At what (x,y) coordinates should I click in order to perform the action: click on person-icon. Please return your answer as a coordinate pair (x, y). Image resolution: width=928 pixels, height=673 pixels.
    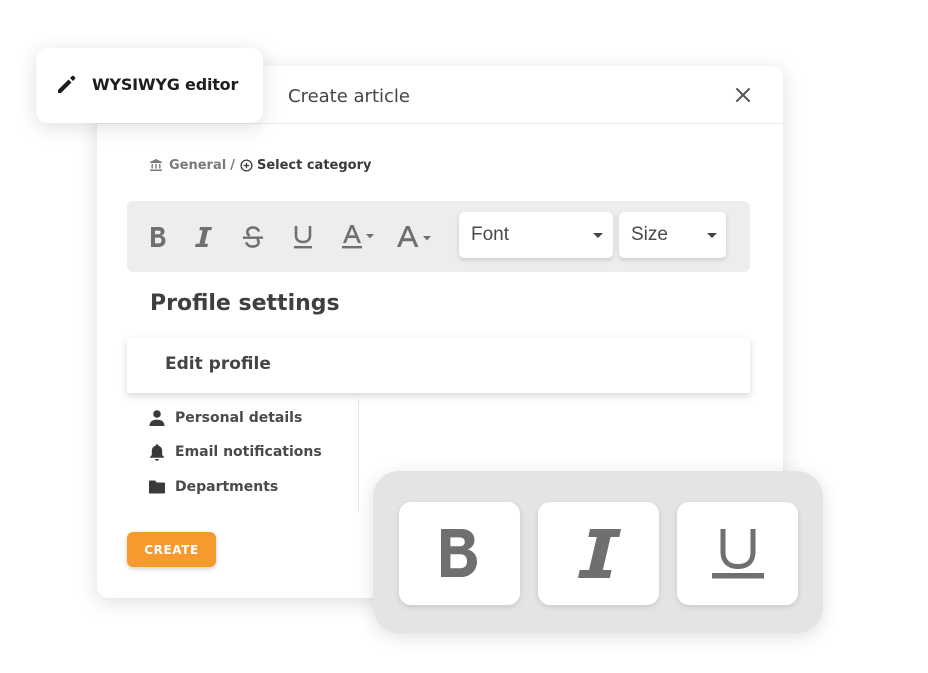
    Looking at the image, I should click on (157, 418).